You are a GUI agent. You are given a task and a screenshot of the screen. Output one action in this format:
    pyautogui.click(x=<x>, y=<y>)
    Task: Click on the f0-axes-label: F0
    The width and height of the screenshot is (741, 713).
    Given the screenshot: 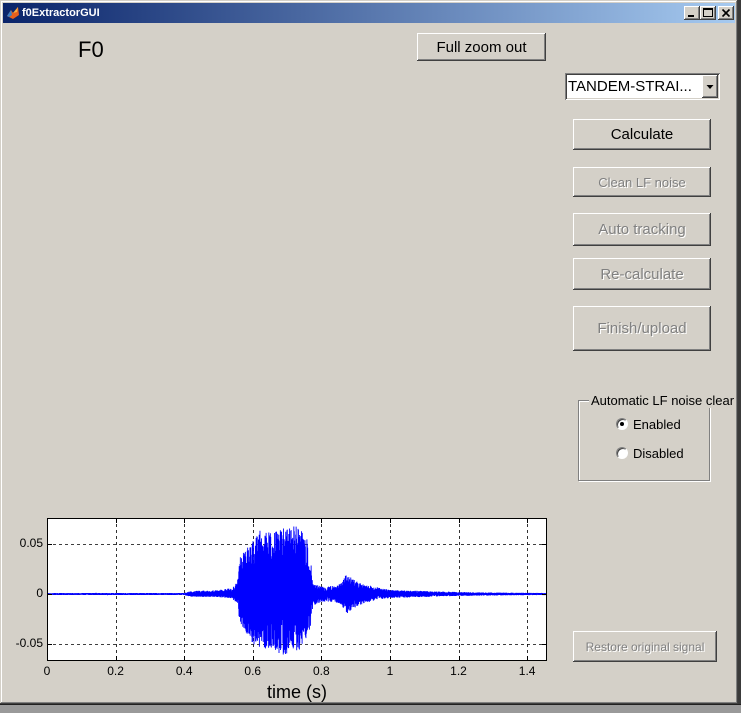 What is the action you would take?
    pyautogui.click(x=91, y=49)
    